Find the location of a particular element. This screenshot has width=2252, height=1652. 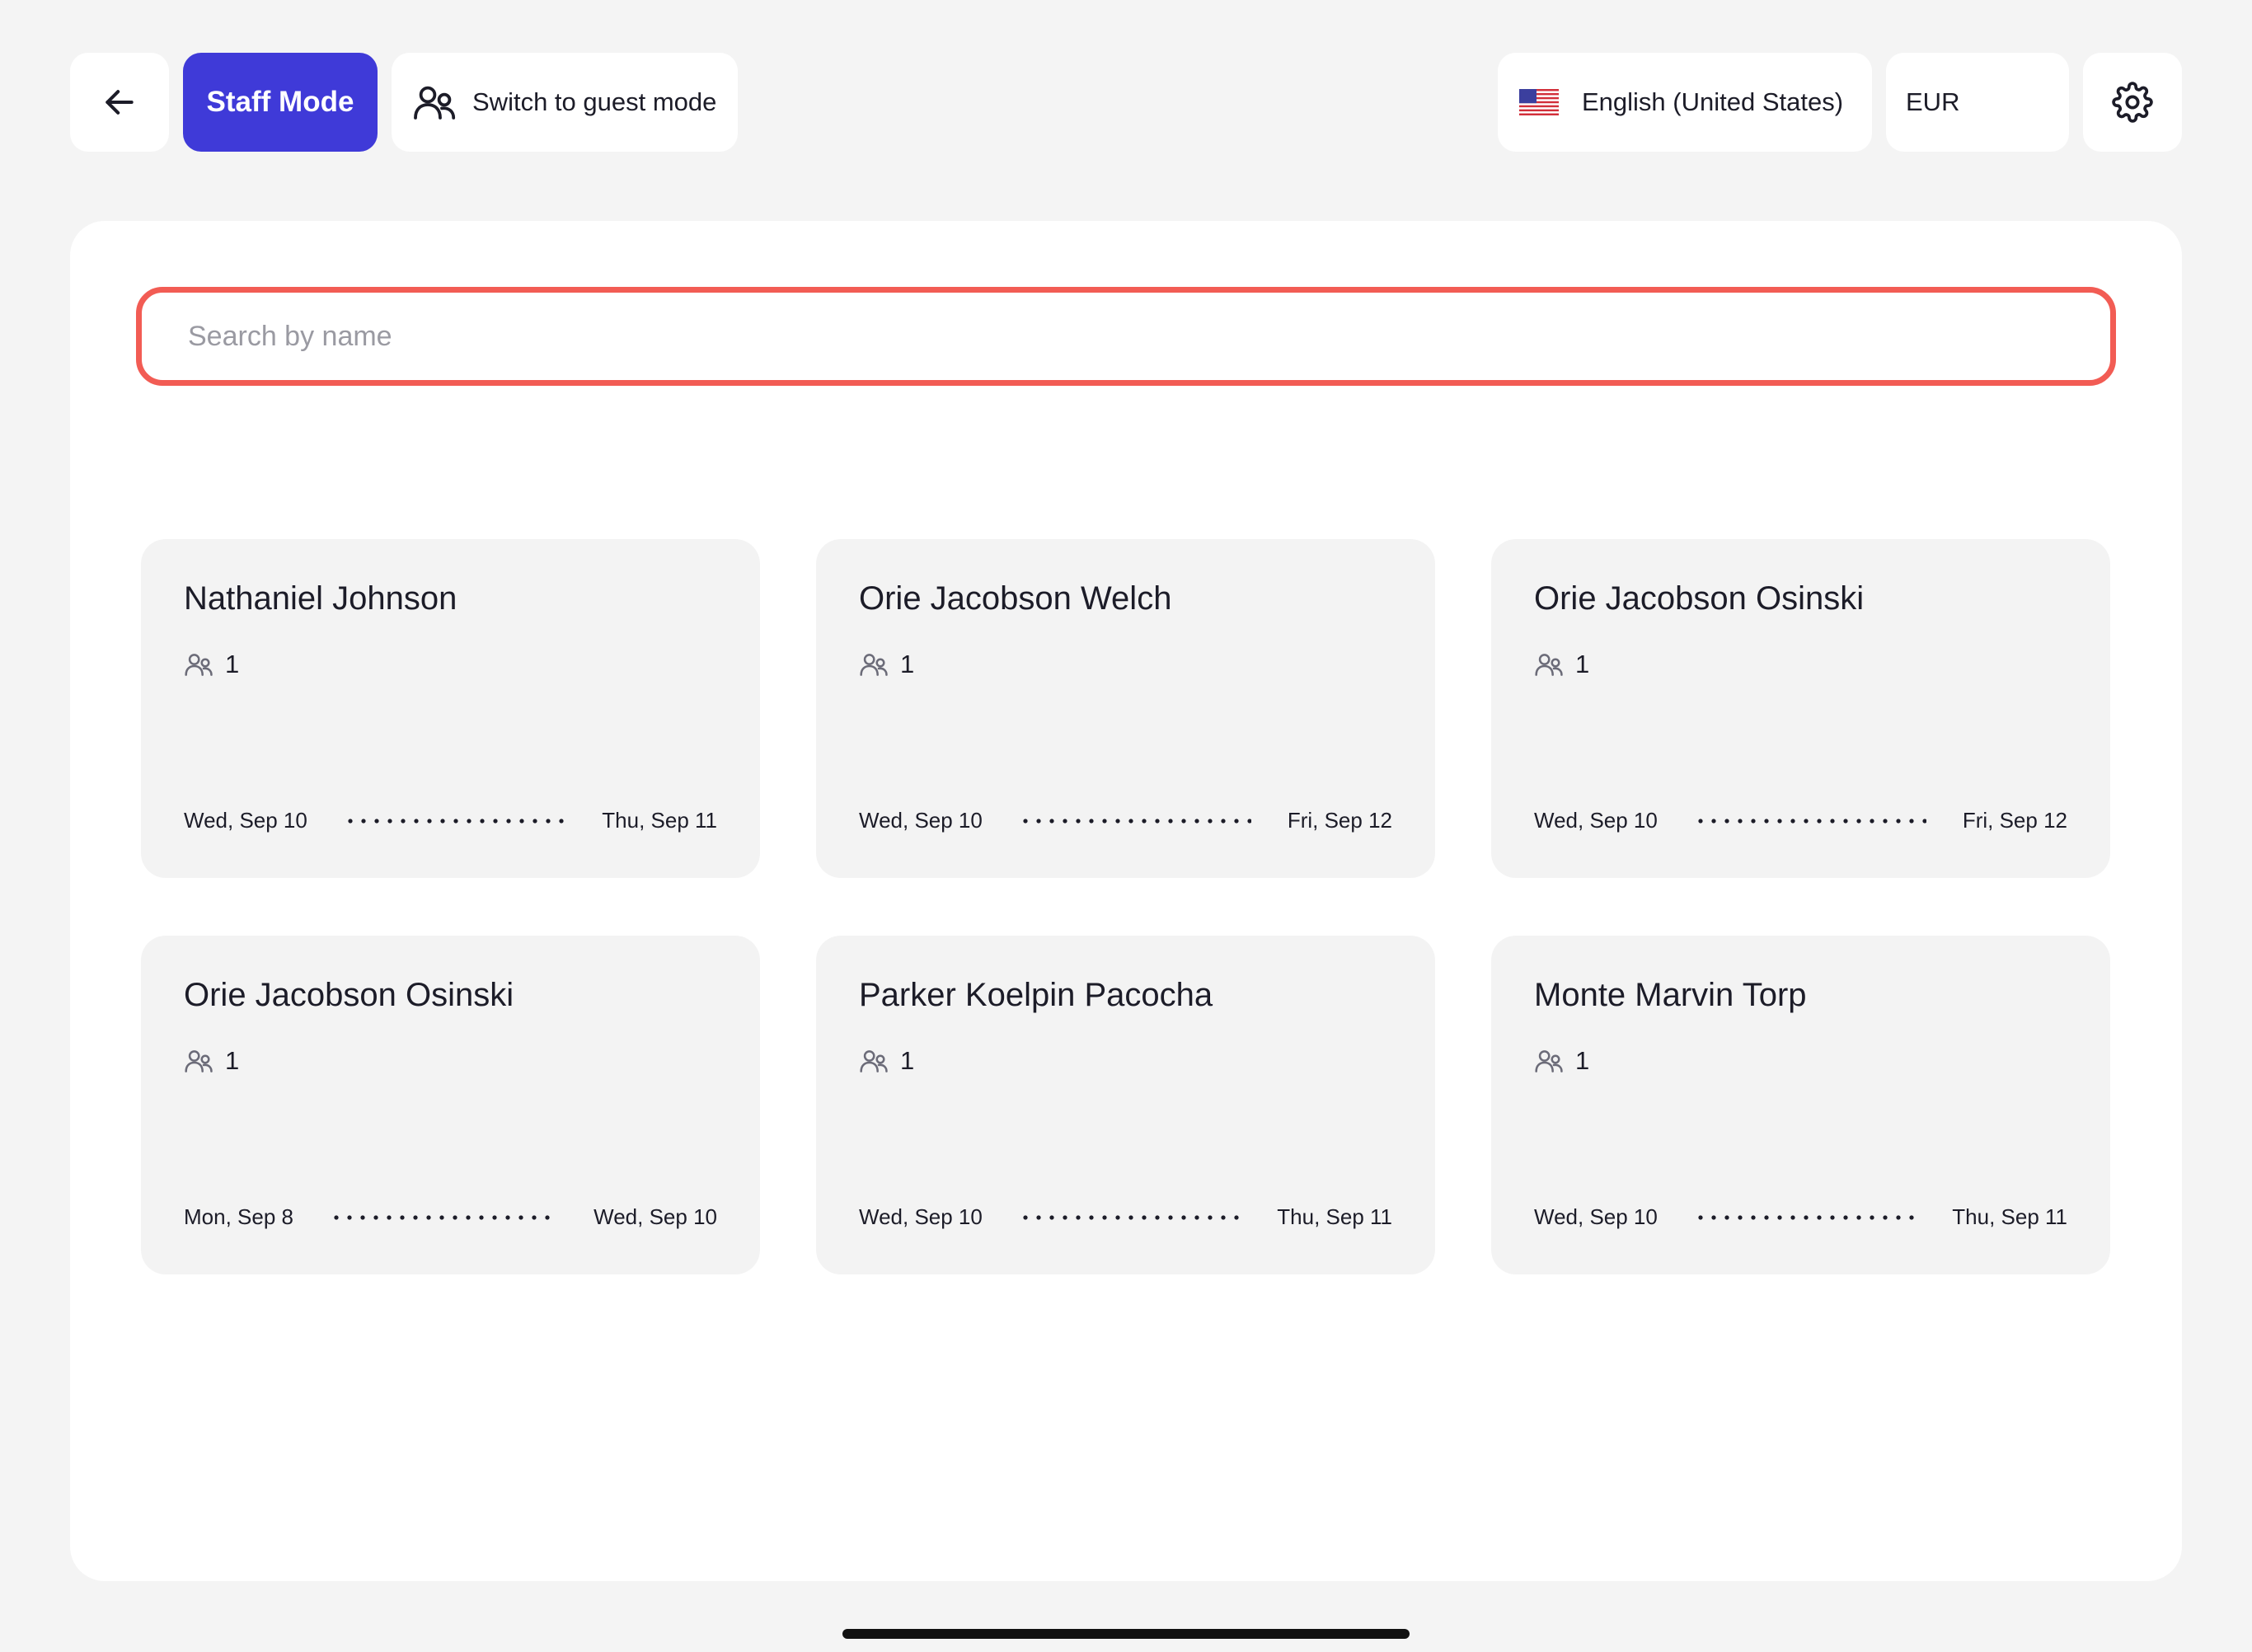

stay-dates: Mon, Sep 8 Wed, Sep 10 is located at coordinates (450, 1217).